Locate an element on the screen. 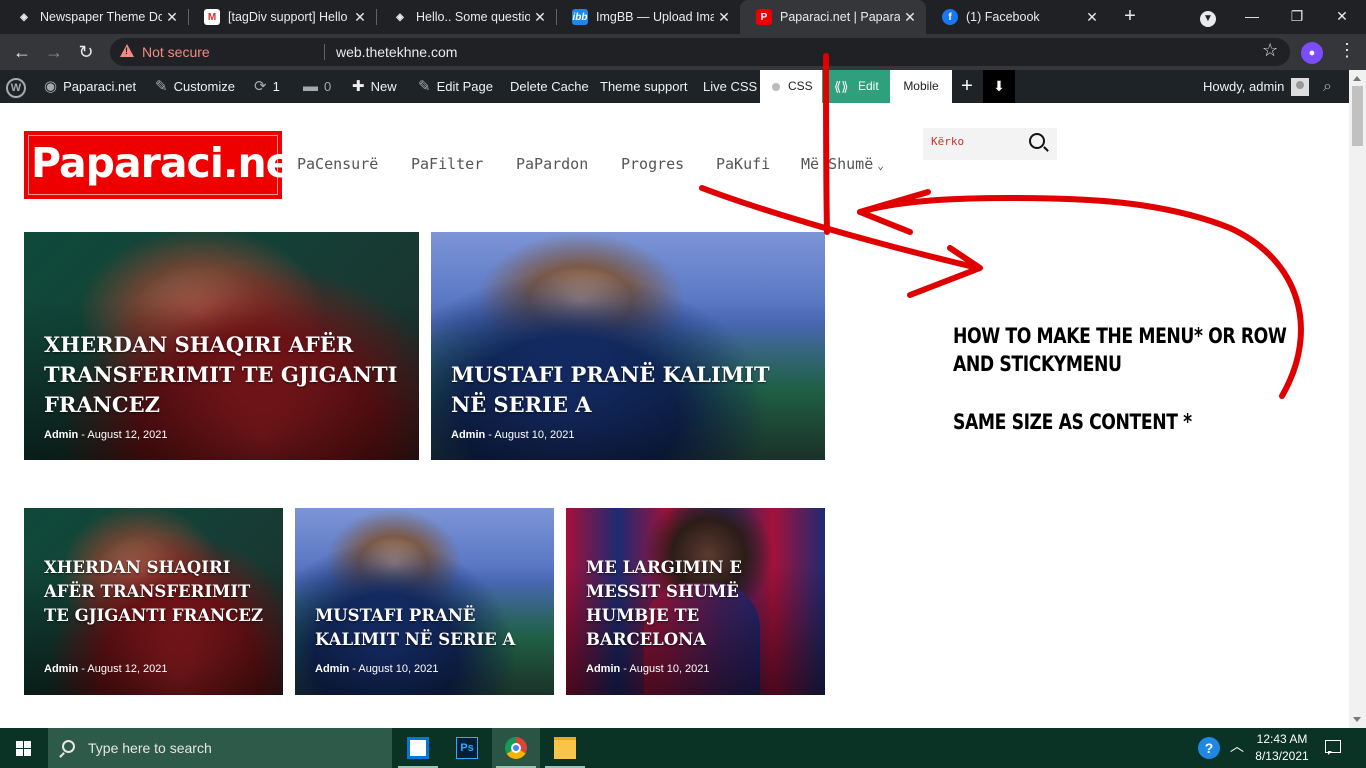  browser-tab: M [tagDiv support] Hello ✕ is located at coordinates (282, 17).